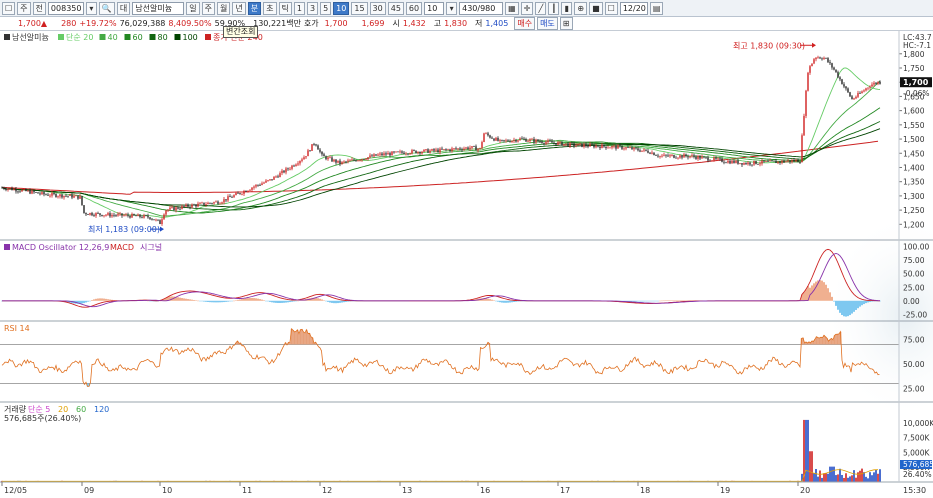 Image resolution: width=933 pixels, height=498 pixels. I want to click on bar-icon: ▮, so click(566, 8).